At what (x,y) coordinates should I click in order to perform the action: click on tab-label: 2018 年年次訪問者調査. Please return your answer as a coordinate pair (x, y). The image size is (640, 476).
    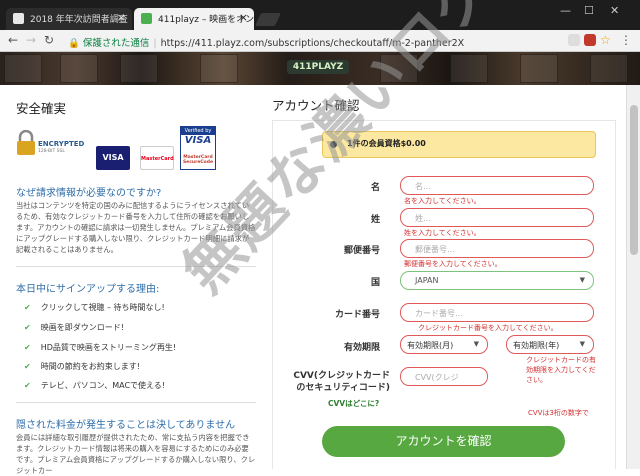
    Looking at the image, I should click on (79, 20).